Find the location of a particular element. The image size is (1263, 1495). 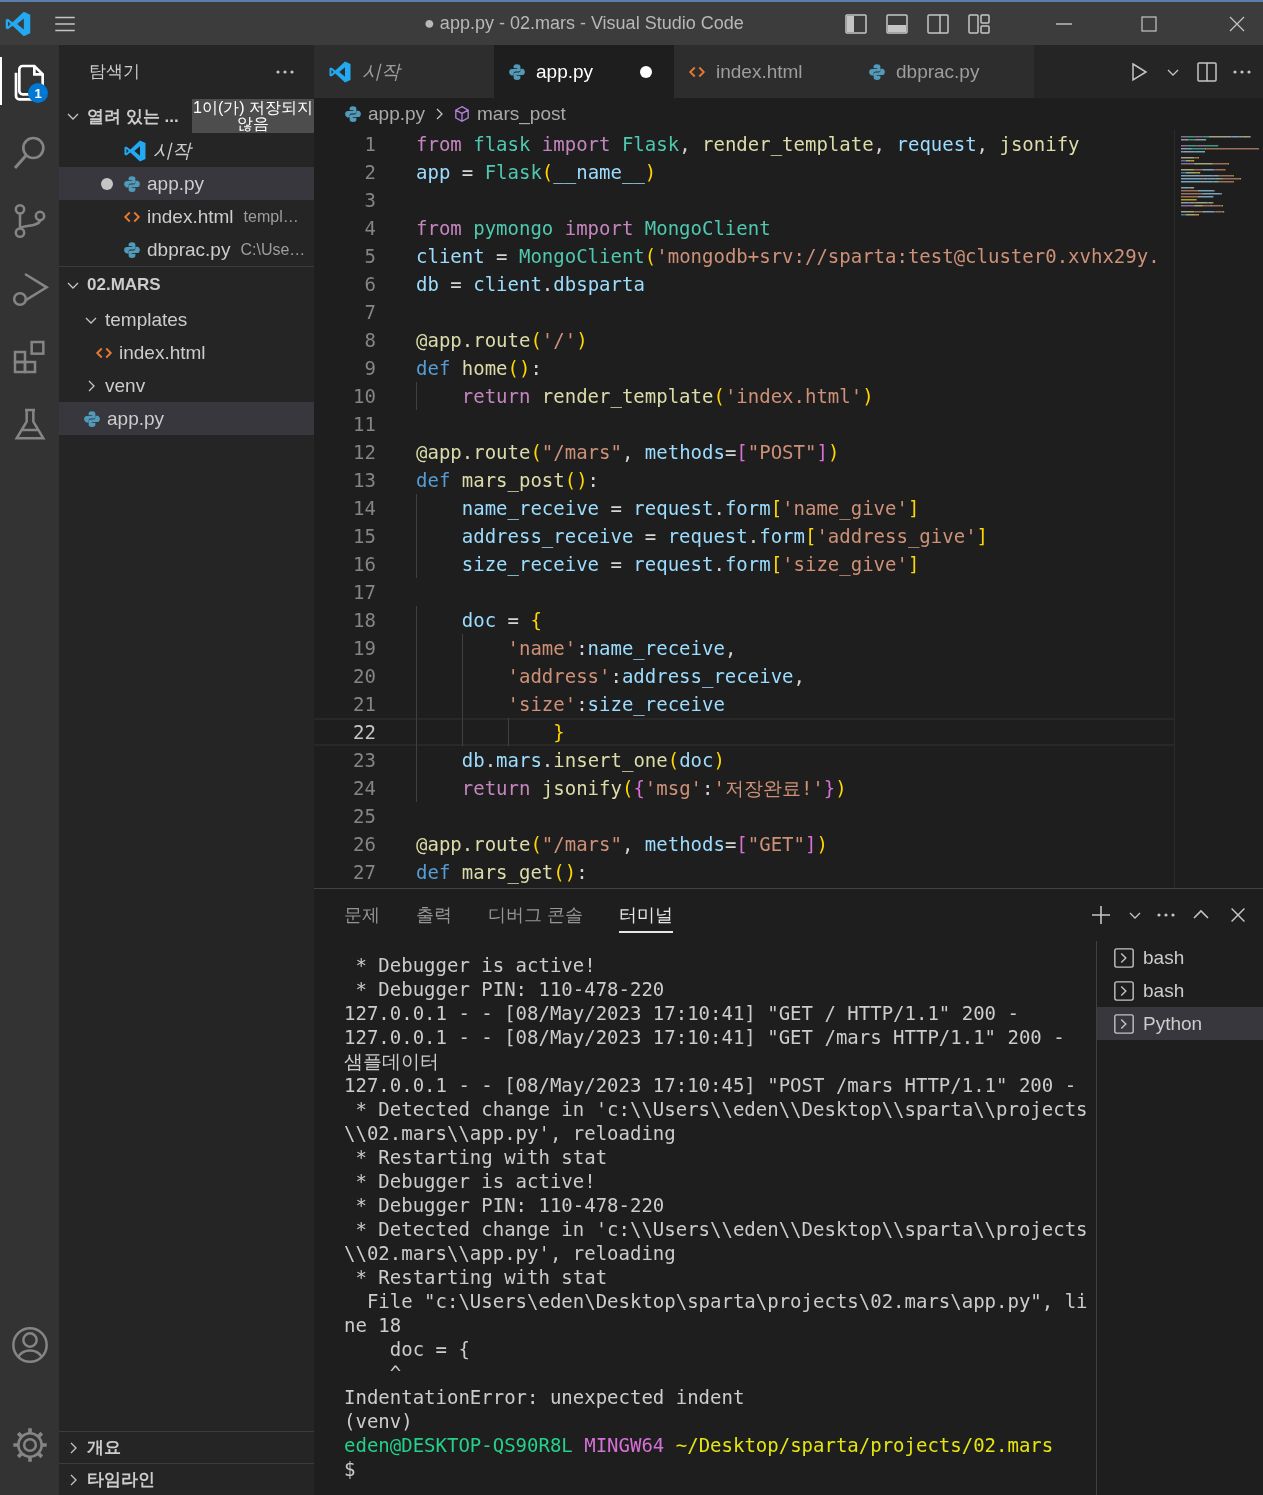

terminal-line: File "c:\Users\eden\Desktop\sparta\projects\02.mars\app.py", li is located at coordinates (726, 1301).